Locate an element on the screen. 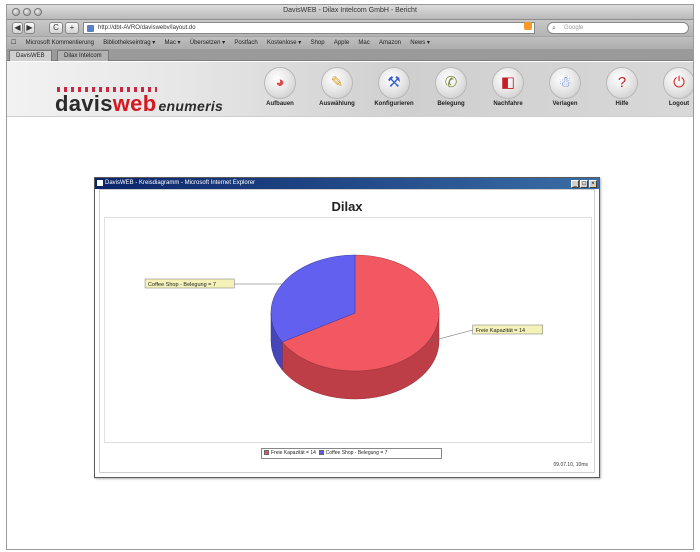 This screenshot has height=552, width=700. nachfahre-icon: ◧ is located at coordinates (508, 83).